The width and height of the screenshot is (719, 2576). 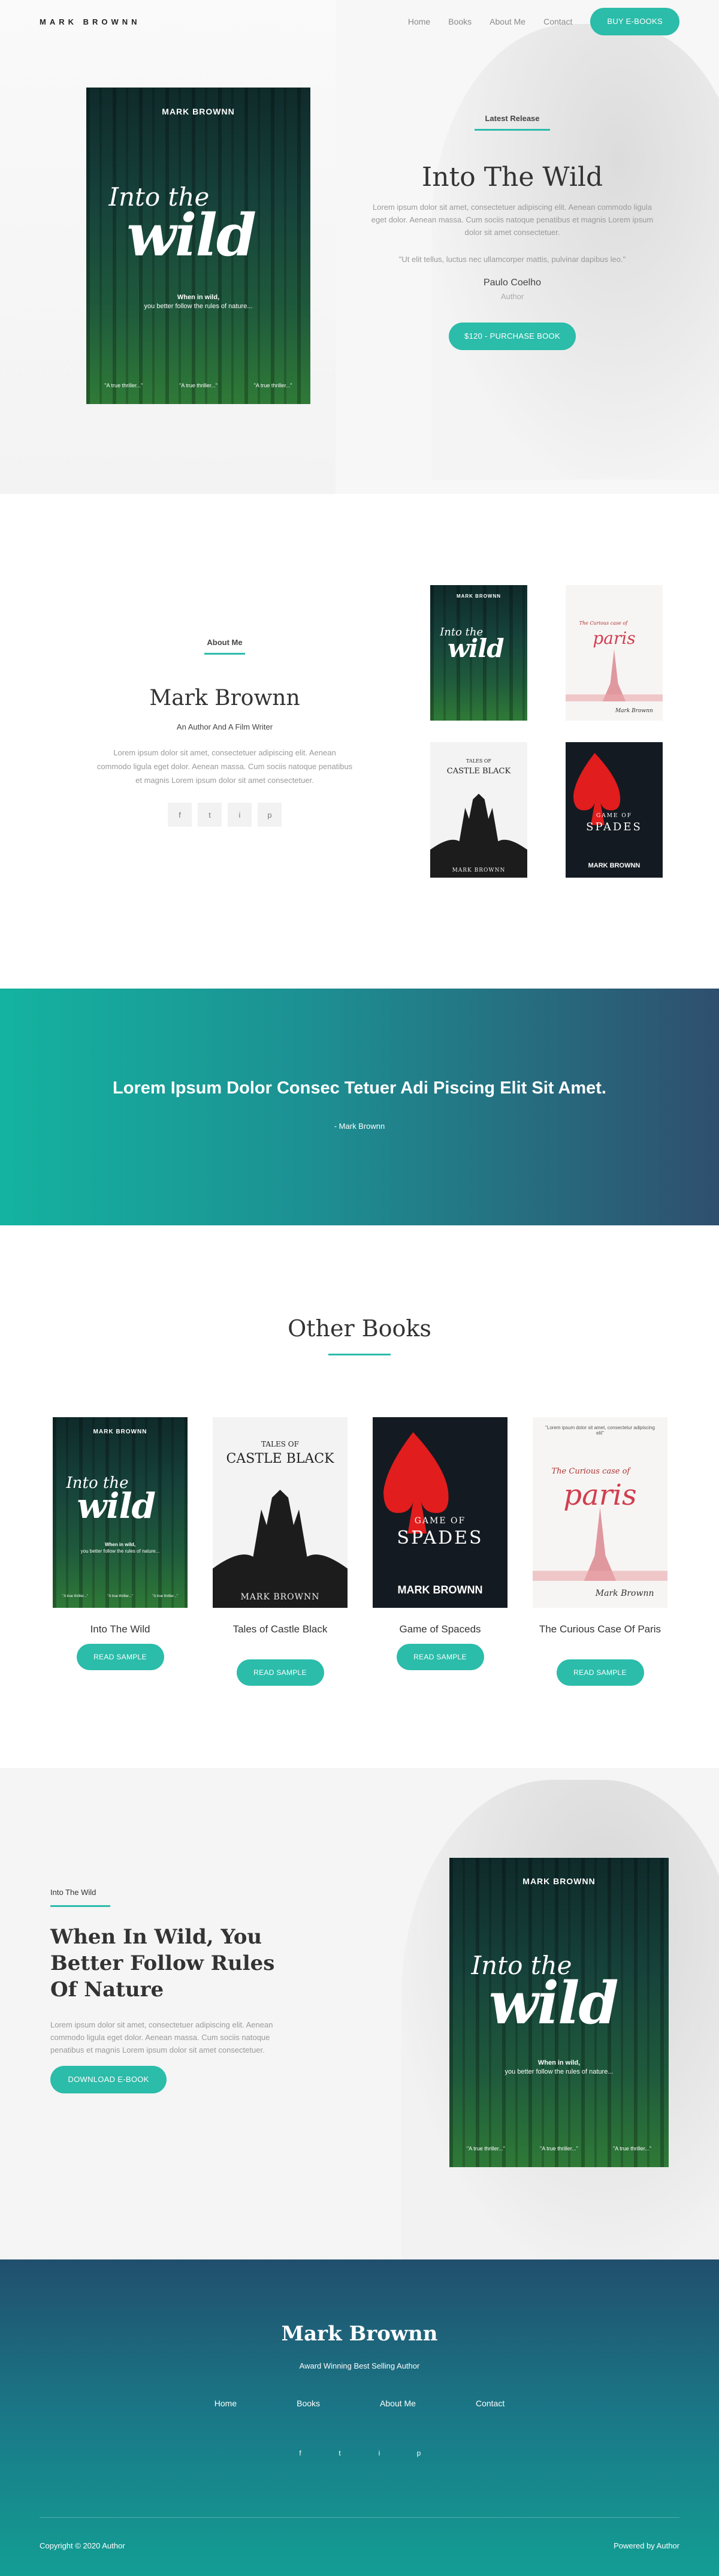 What do you see at coordinates (614, 639) in the screenshot?
I see `cover-title-big: paris` at bounding box center [614, 639].